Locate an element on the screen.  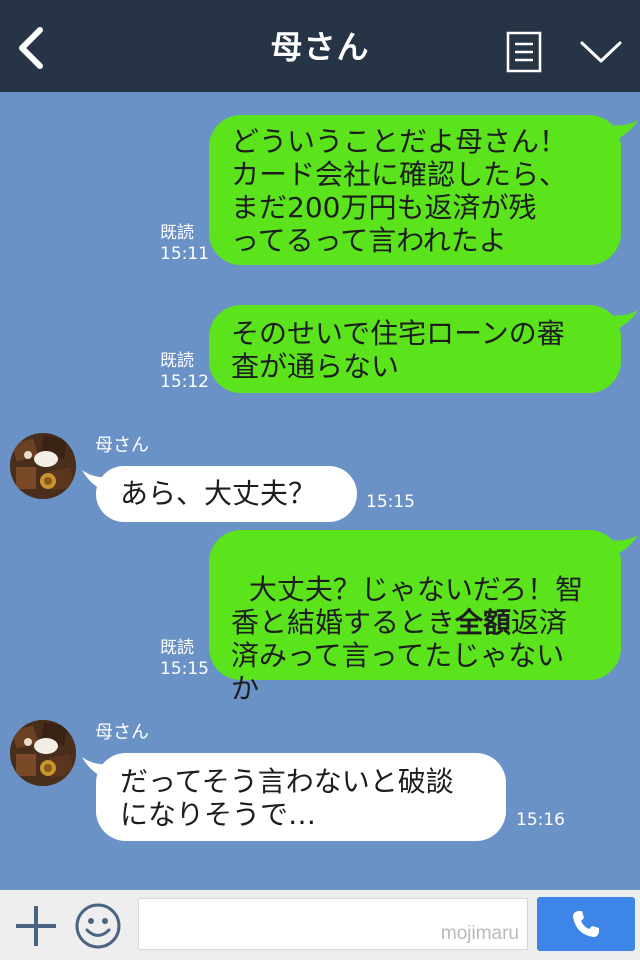
message-text-bold: 全額 is located at coordinates (483, 622).